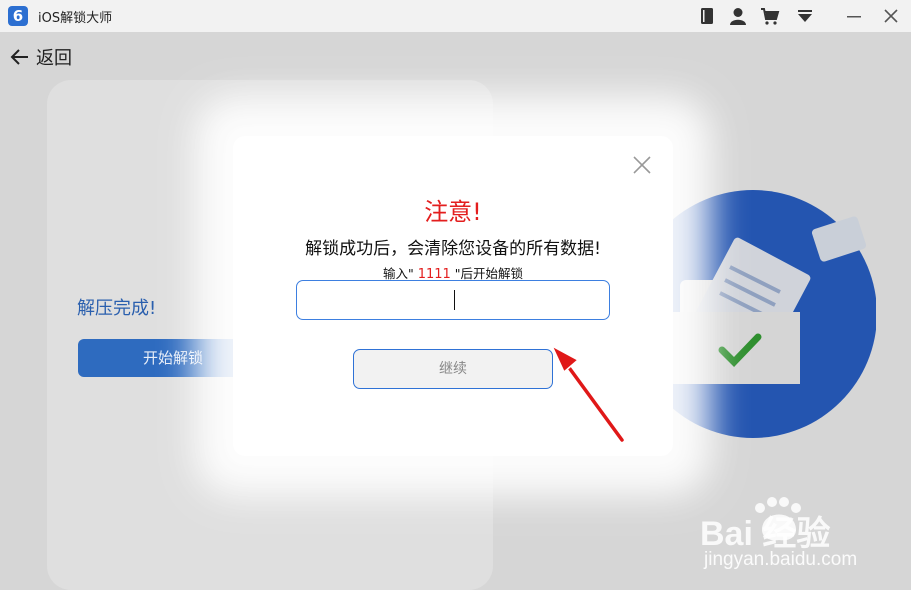 The width and height of the screenshot is (911, 590). Describe the element at coordinates (738, 16) in the screenshot. I see `user-icon` at that location.